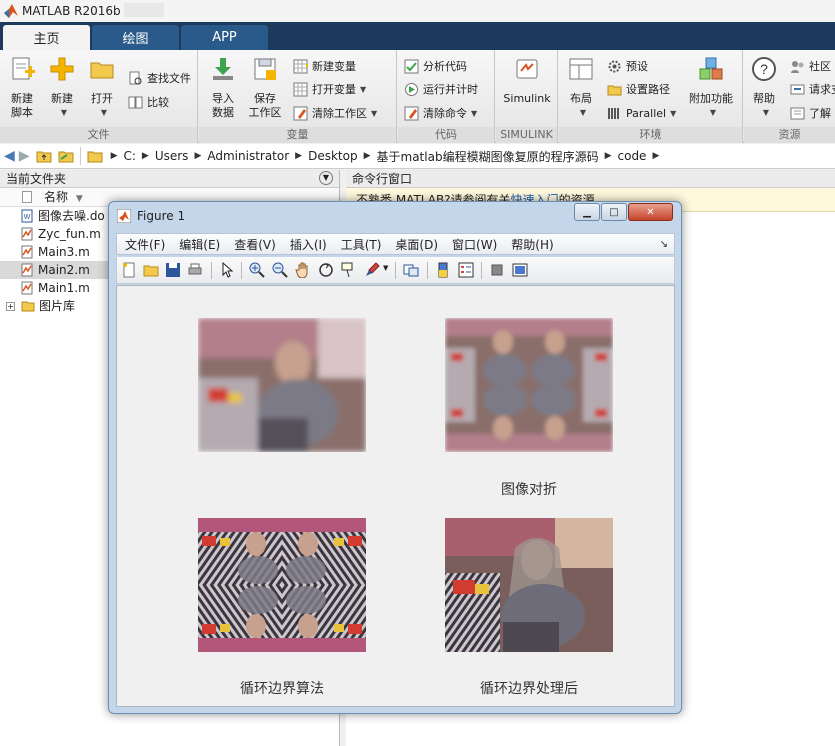 The image size is (835, 746). Describe the element at coordinates (632, 156) in the screenshot. I see `breadcrumb-5: code` at that location.